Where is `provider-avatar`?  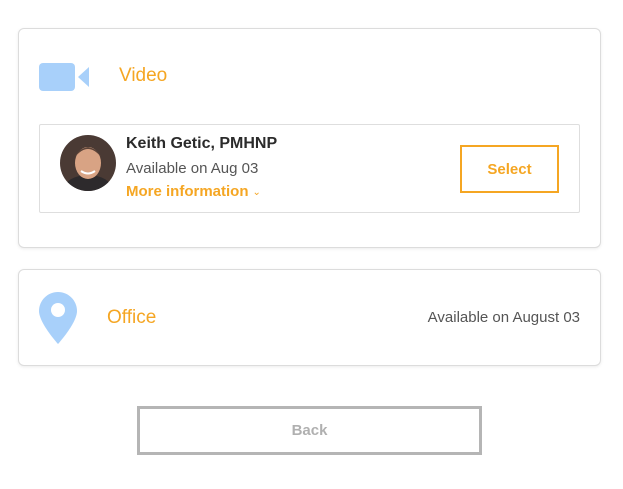
provider-avatar is located at coordinates (88, 163).